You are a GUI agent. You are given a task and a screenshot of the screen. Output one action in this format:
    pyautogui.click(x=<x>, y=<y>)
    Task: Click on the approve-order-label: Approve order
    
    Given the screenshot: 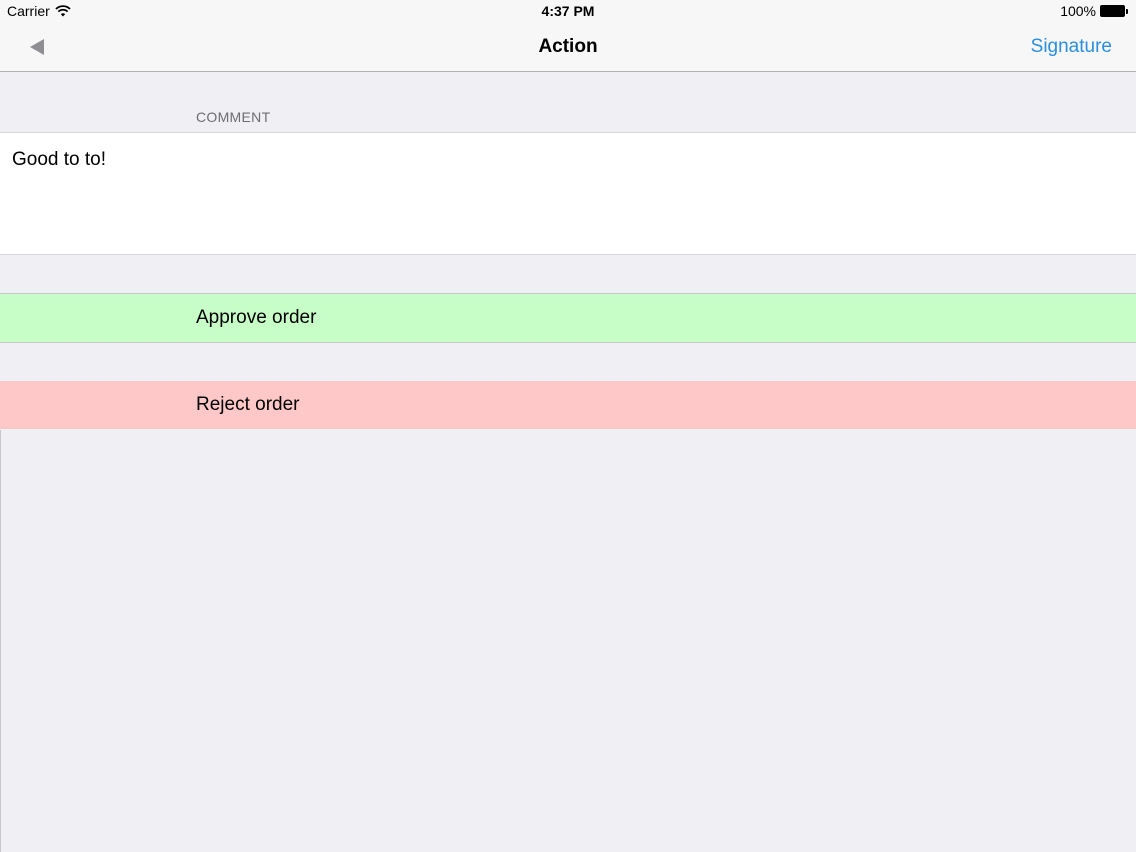 What is the action you would take?
    pyautogui.click(x=256, y=317)
    